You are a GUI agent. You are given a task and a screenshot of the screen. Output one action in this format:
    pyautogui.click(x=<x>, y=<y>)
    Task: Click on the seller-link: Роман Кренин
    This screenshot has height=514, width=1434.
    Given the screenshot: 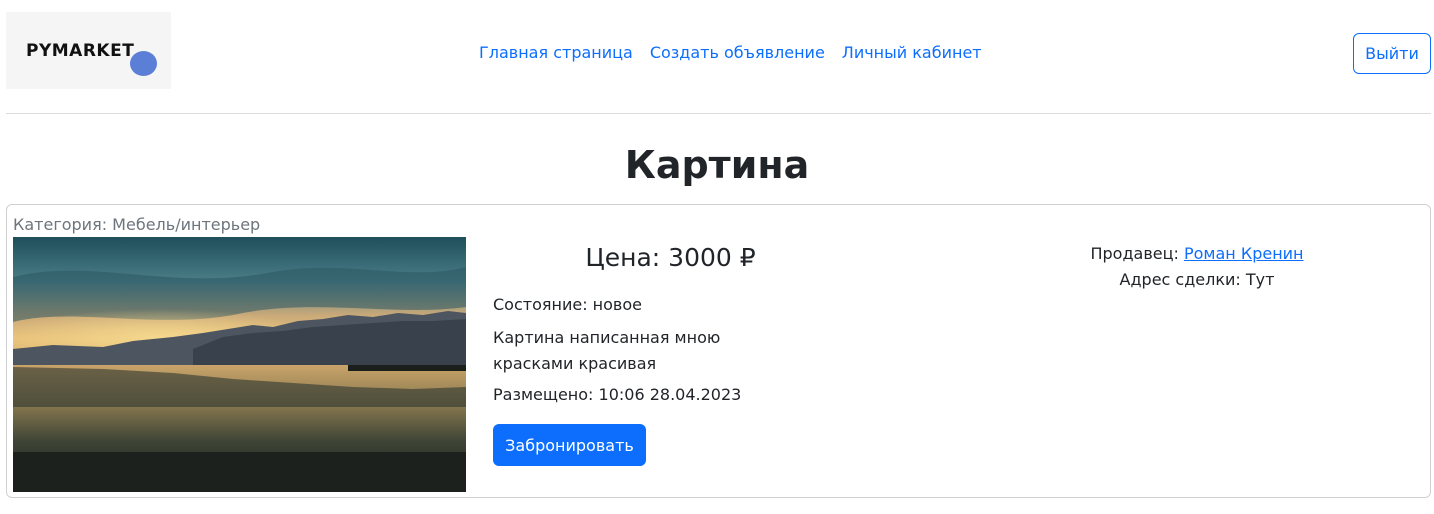 What is the action you would take?
    pyautogui.click(x=1244, y=253)
    